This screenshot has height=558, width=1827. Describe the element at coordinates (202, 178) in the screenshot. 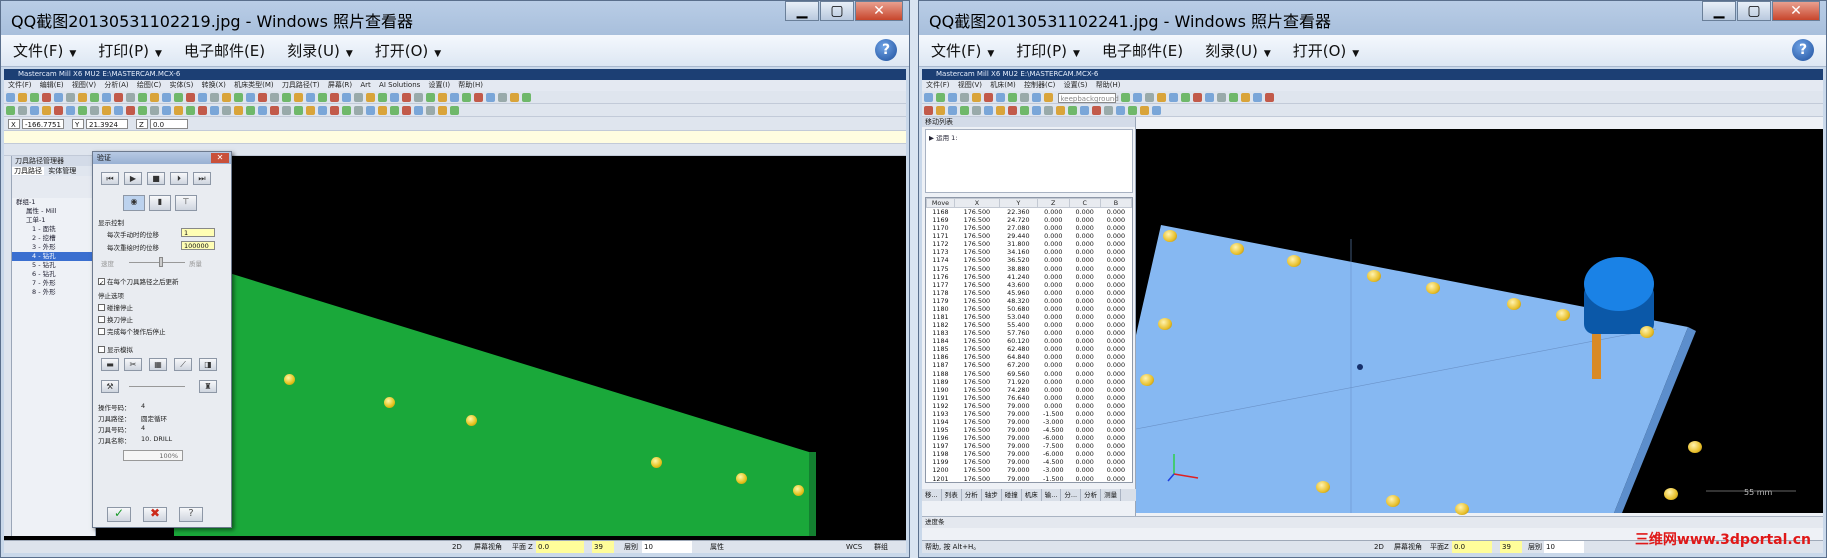

I see `fast-forward-button: ⏭` at that location.